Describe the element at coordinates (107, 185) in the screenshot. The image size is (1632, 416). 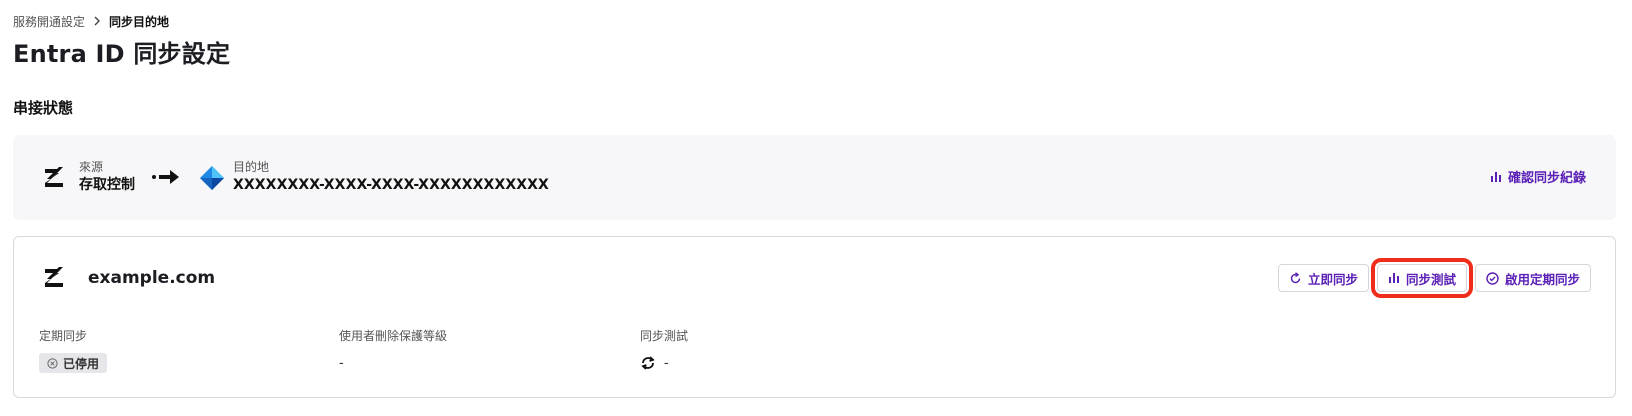
I see `source-value: 存取控制` at that location.